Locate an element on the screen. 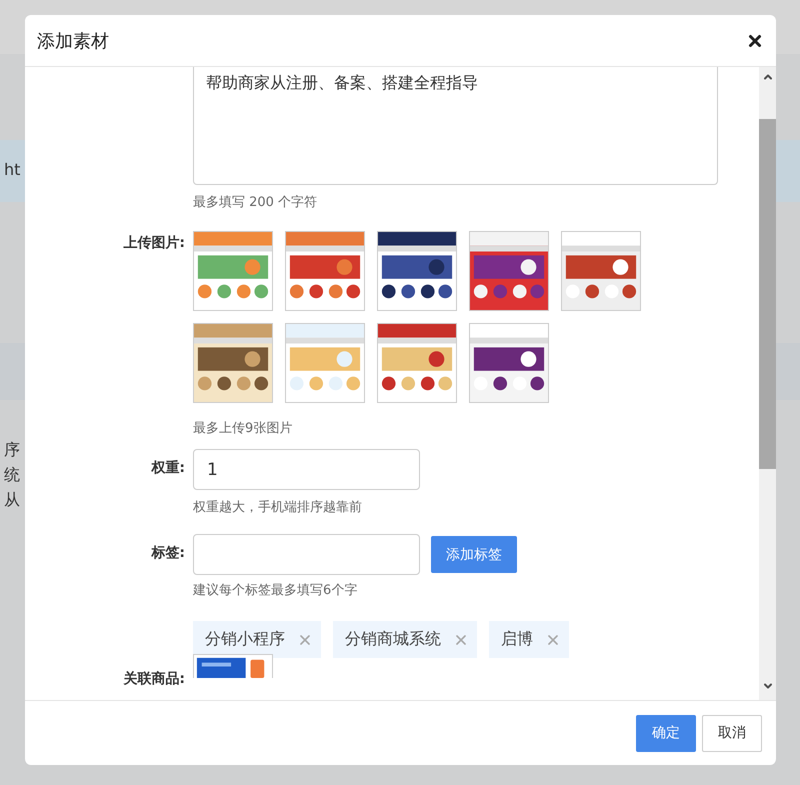 This screenshot has width=800, height=785. field-label: 权重: is located at coordinates (167, 468).